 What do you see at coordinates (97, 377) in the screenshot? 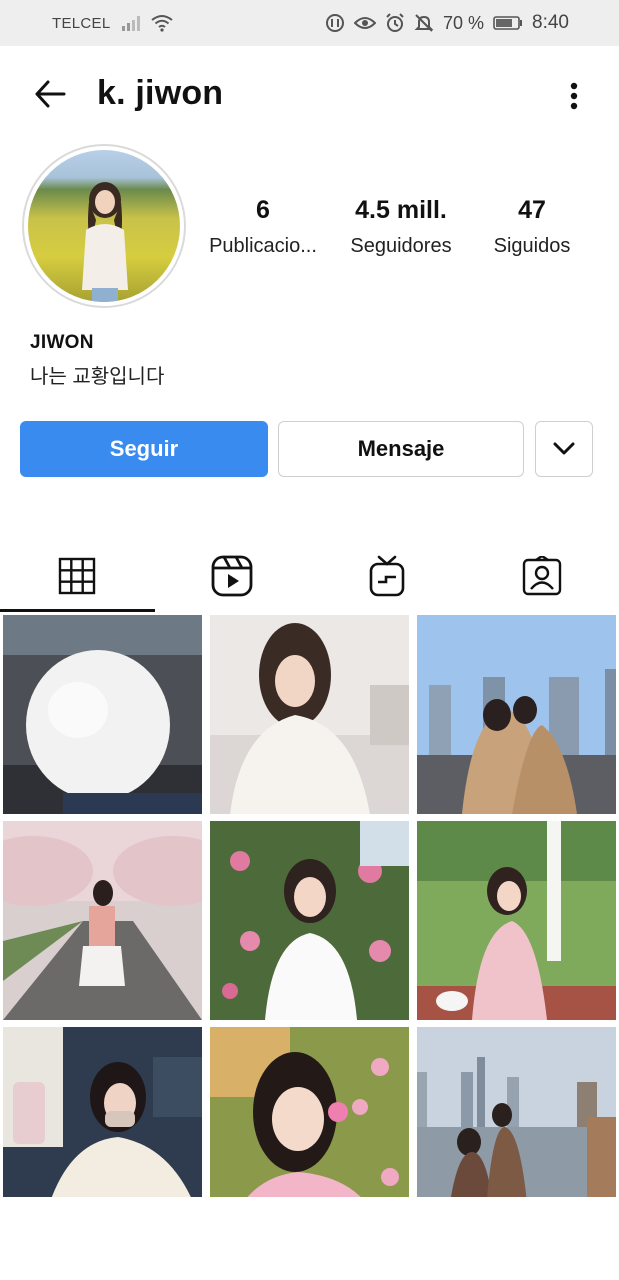
I see `profile-bio: 나는 교황입니다` at bounding box center [97, 377].